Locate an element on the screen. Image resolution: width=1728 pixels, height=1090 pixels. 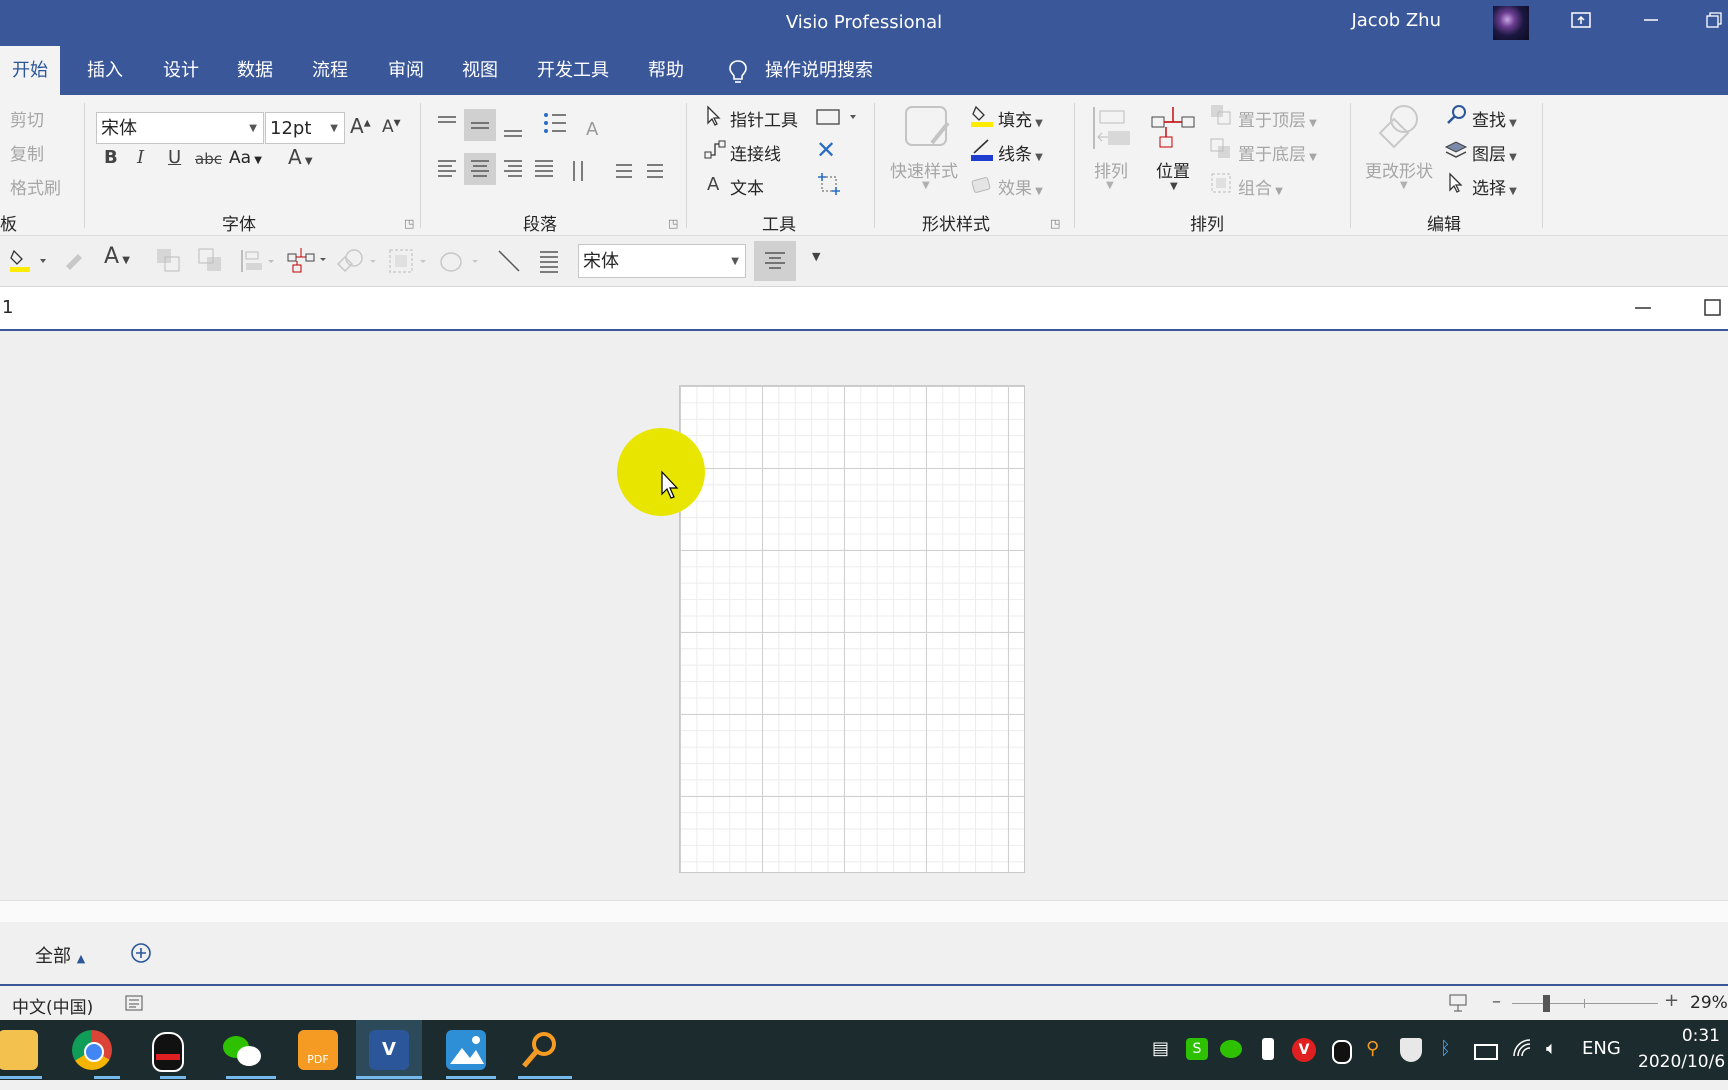
connection-point-icon is located at coordinates (829, 186).